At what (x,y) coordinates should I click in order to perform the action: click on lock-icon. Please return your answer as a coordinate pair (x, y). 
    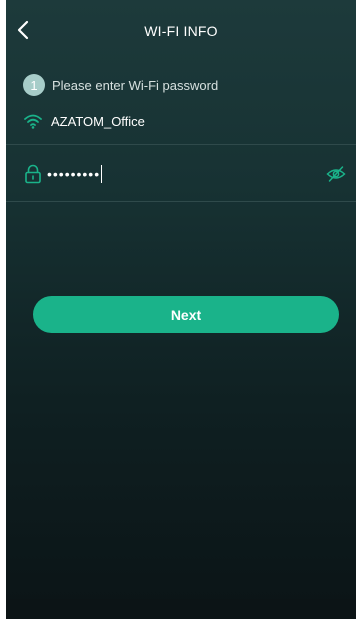
    Looking at the image, I should click on (33, 174).